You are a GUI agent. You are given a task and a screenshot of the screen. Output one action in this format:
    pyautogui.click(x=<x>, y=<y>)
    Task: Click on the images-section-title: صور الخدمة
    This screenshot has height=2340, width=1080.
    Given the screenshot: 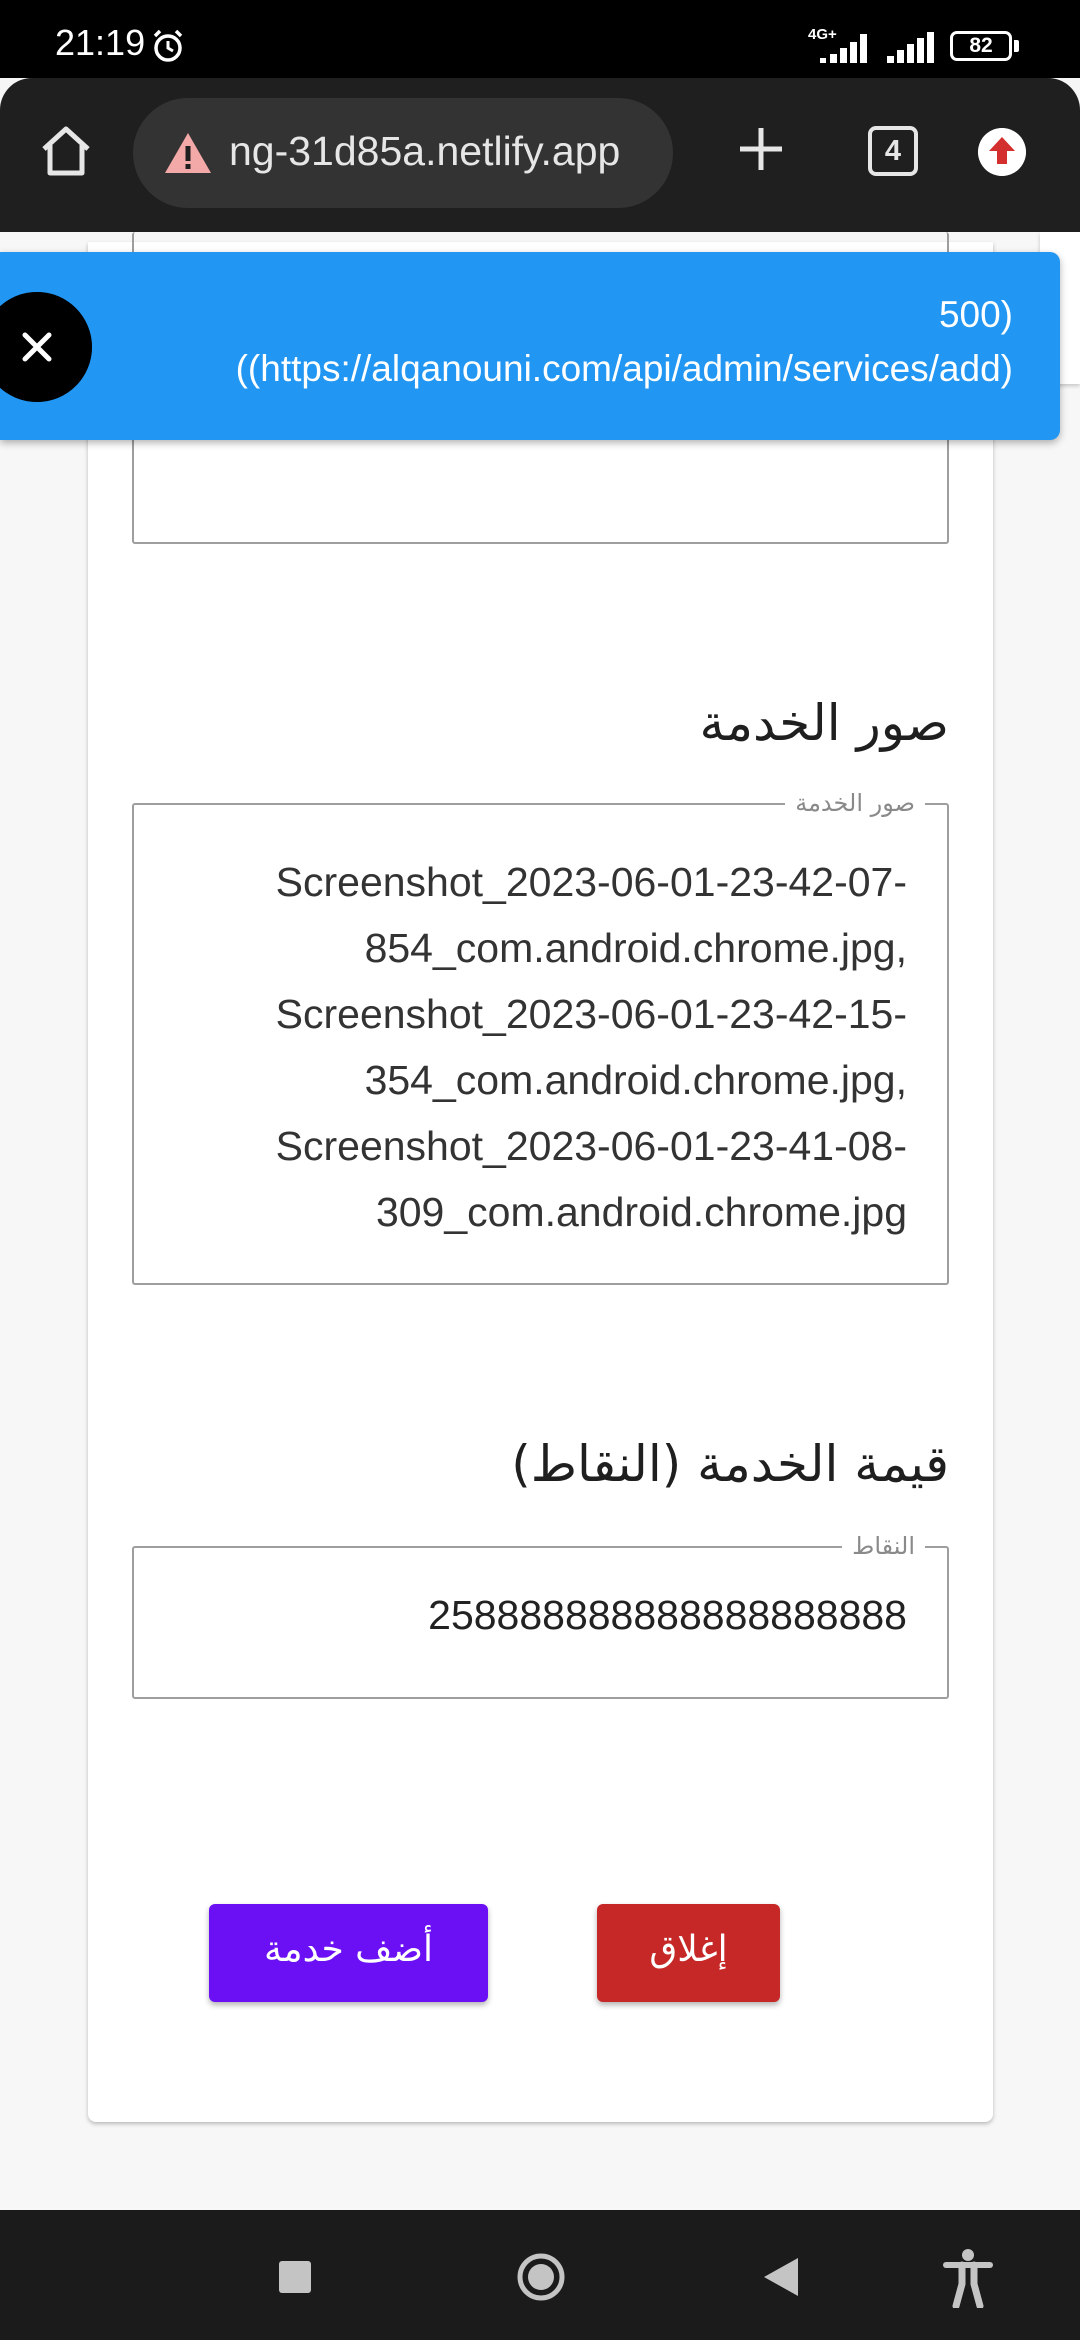 What is the action you would take?
    pyautogui.click(x=824, y=723)
    